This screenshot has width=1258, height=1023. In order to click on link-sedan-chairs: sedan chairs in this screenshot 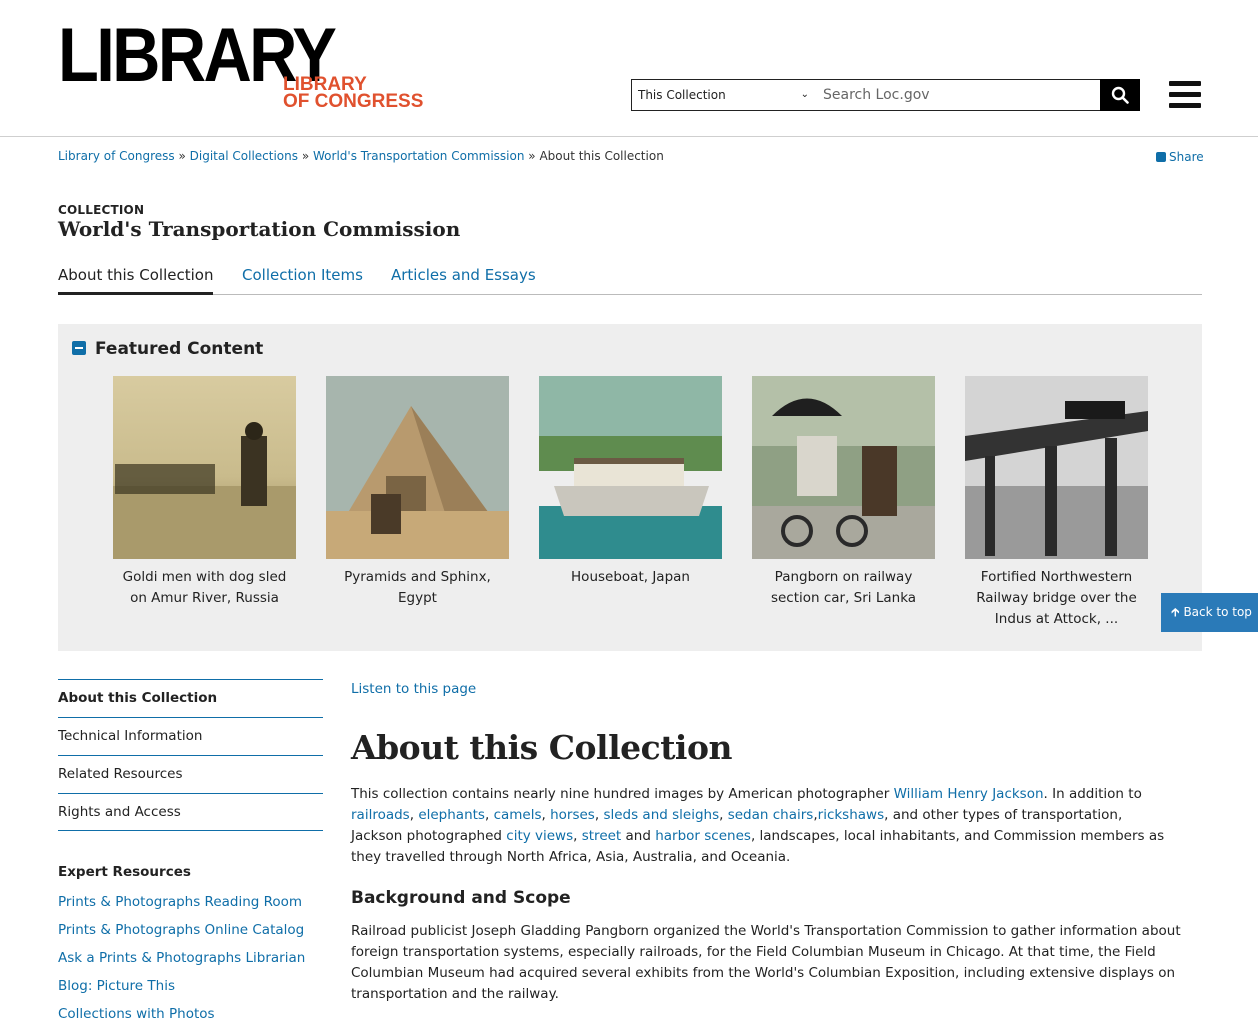, I will do `click(771, 815)`.